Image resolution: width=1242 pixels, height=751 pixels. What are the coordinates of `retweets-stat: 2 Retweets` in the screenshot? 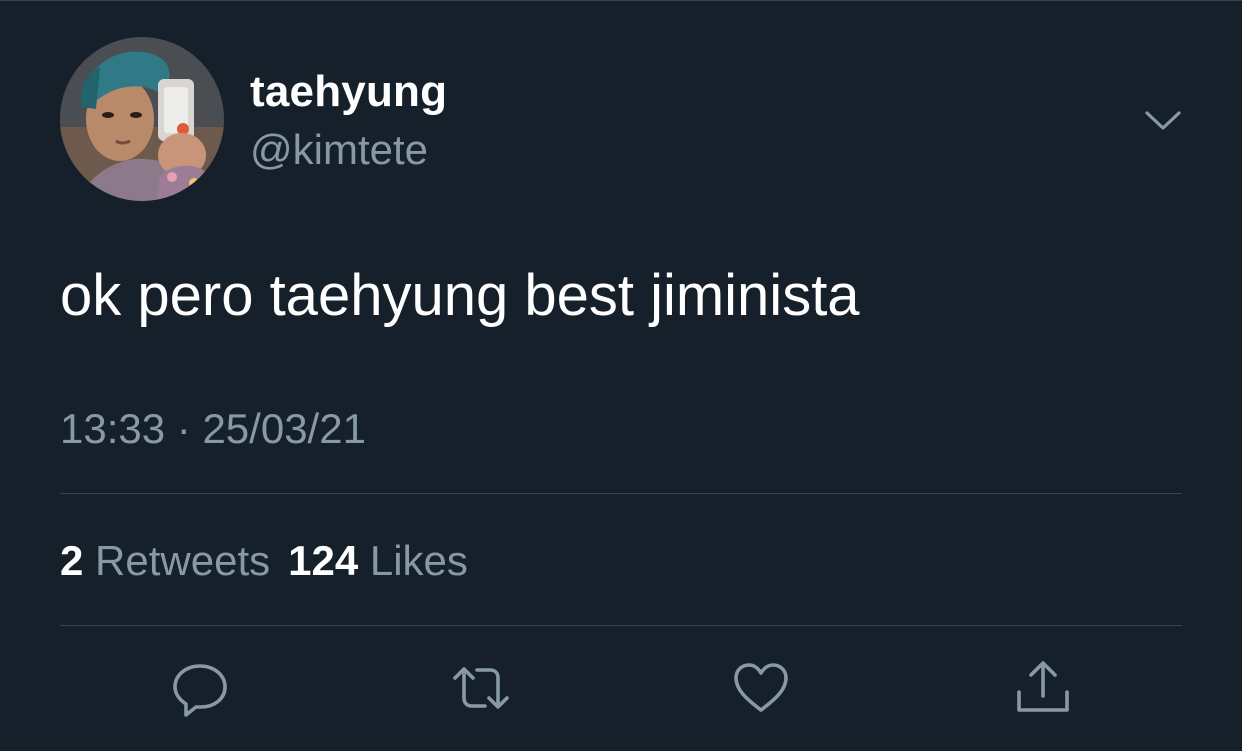 It's located at (165, 561).